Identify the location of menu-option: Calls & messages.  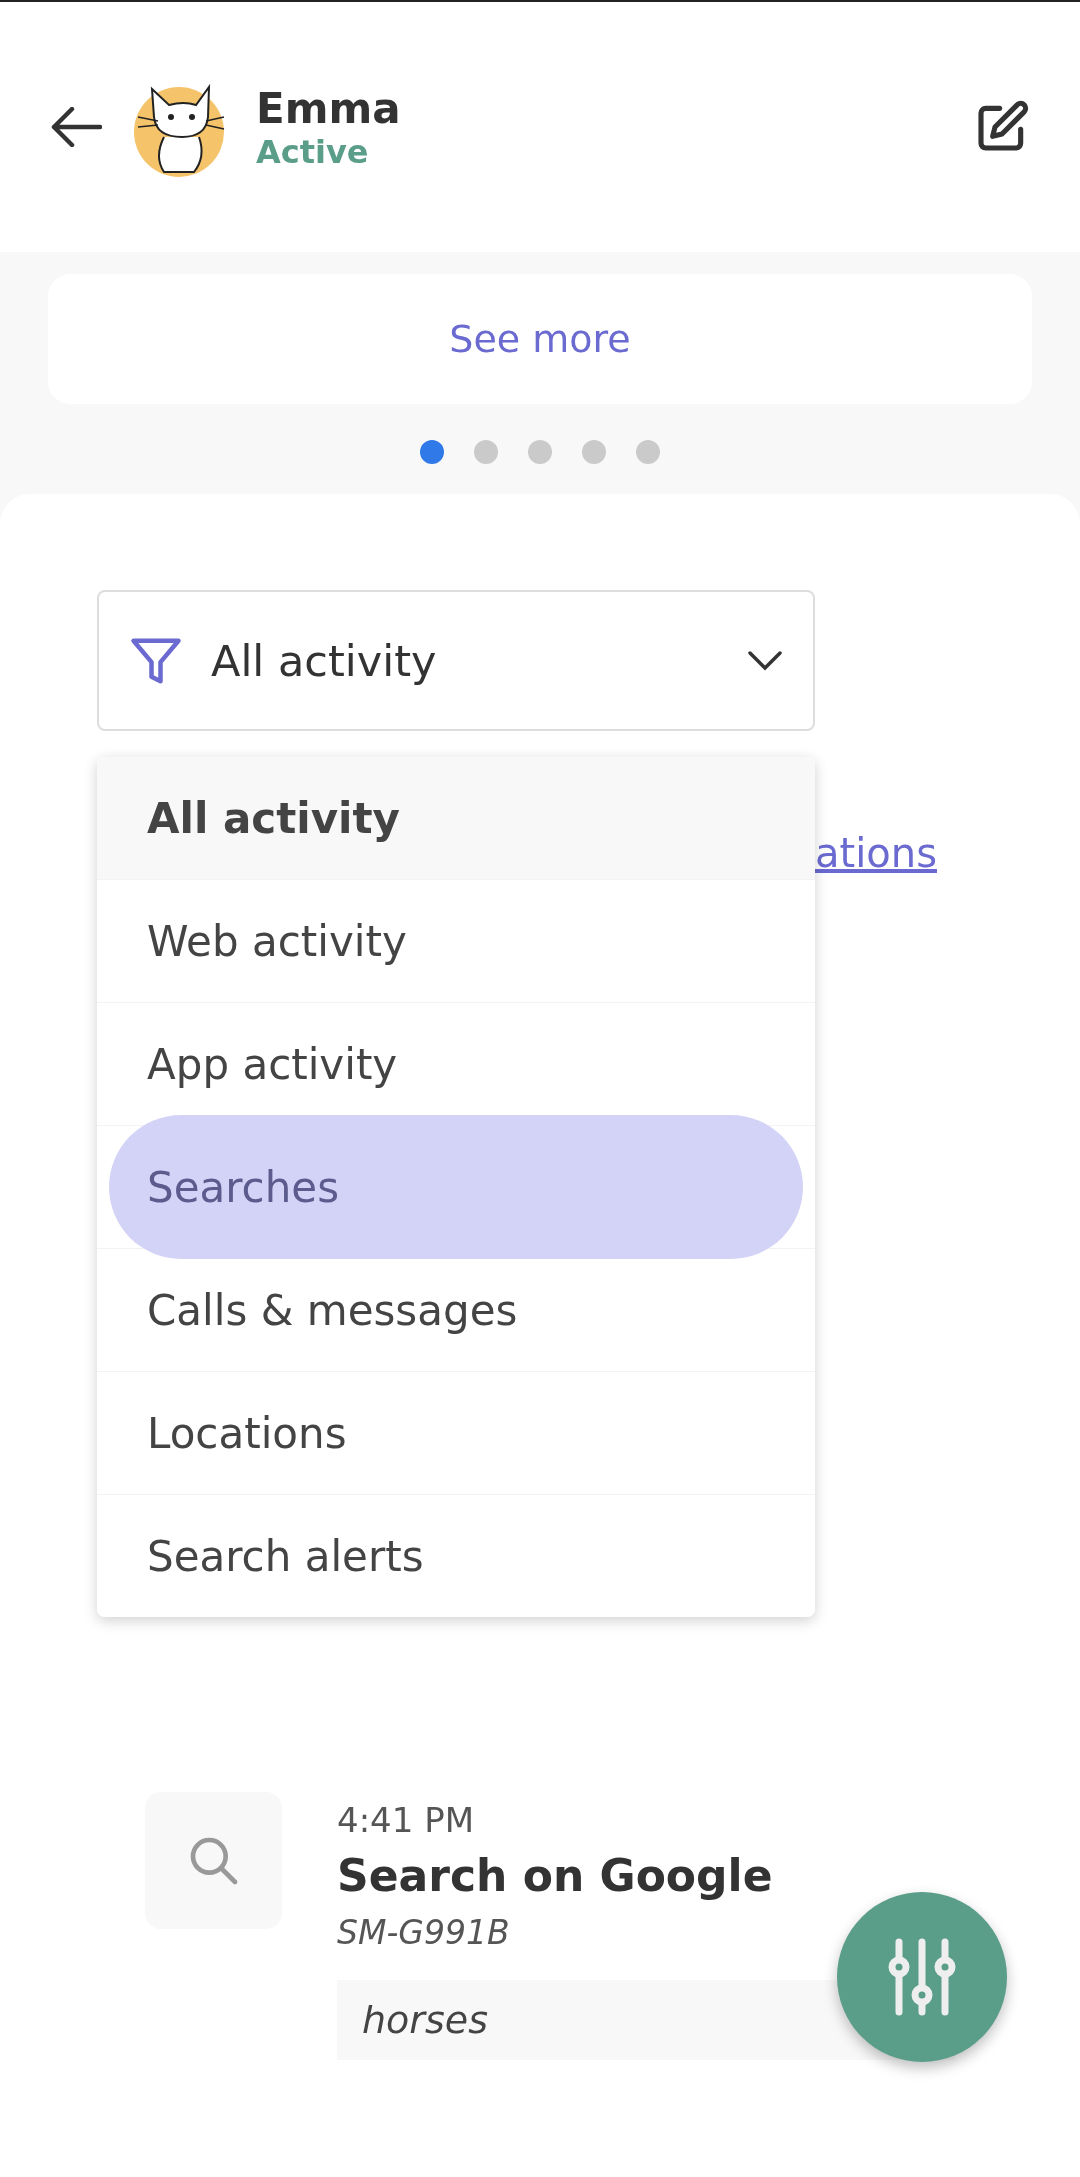
(456, 1310).